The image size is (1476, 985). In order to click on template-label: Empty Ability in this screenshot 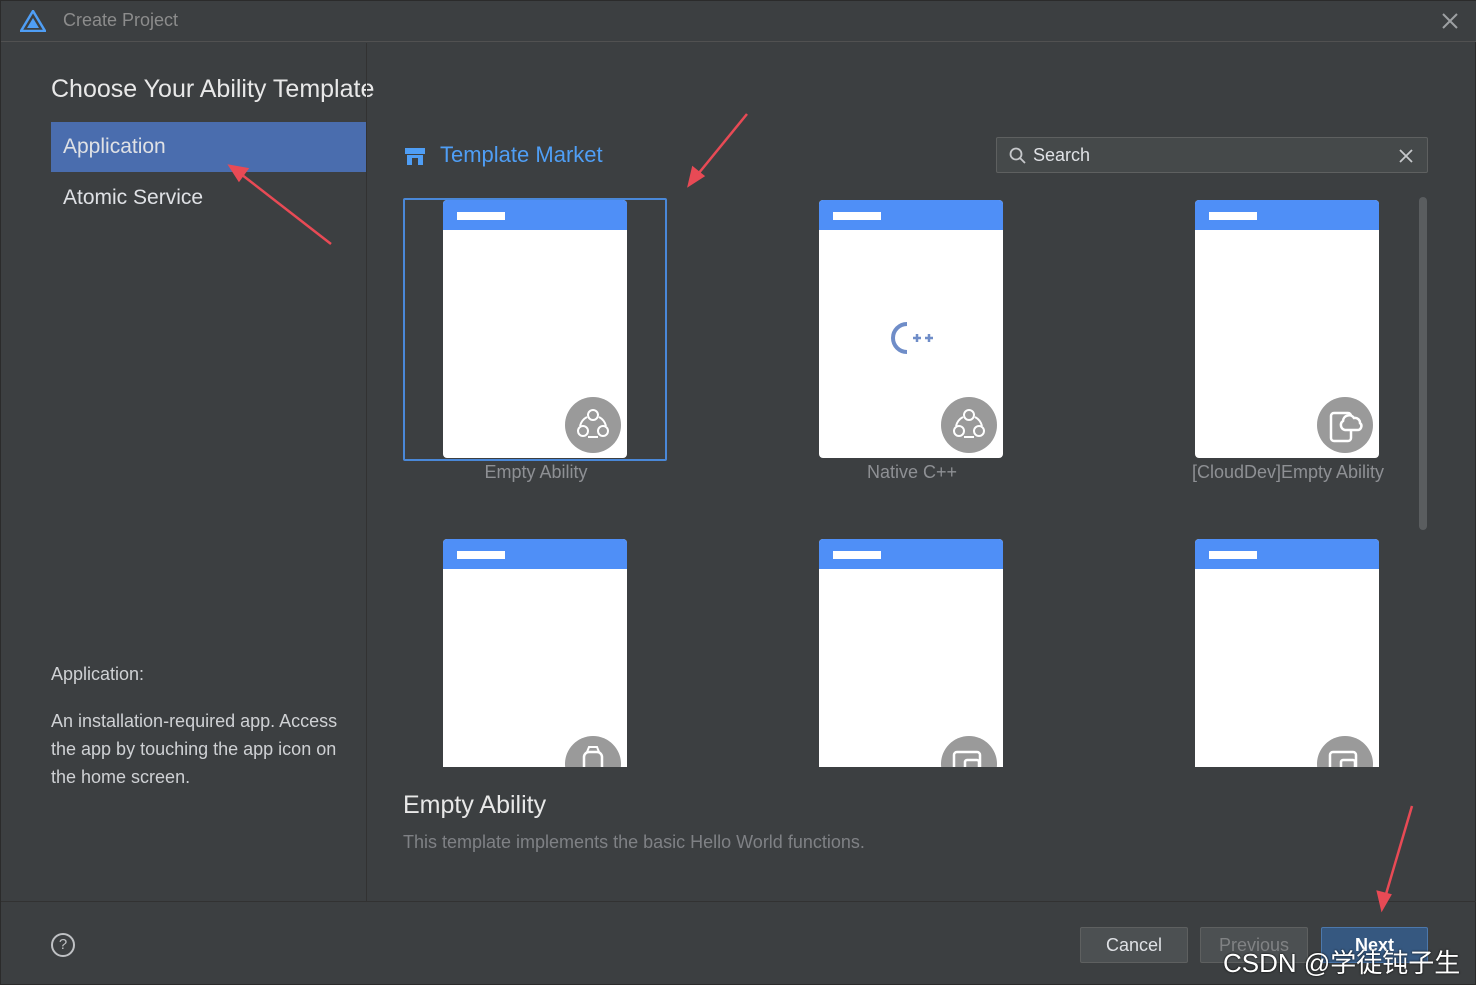, I will do `click(536, 472)`.